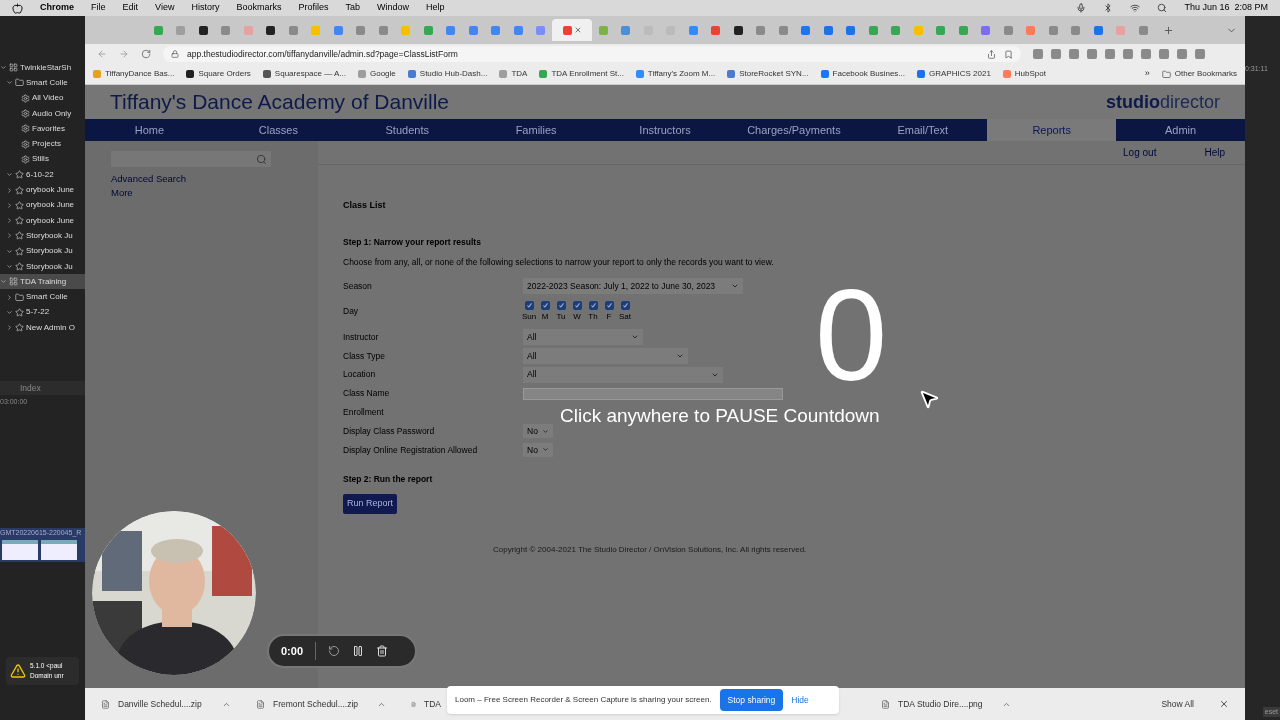  I want to click on microphone-icon, so click(1081, 8).